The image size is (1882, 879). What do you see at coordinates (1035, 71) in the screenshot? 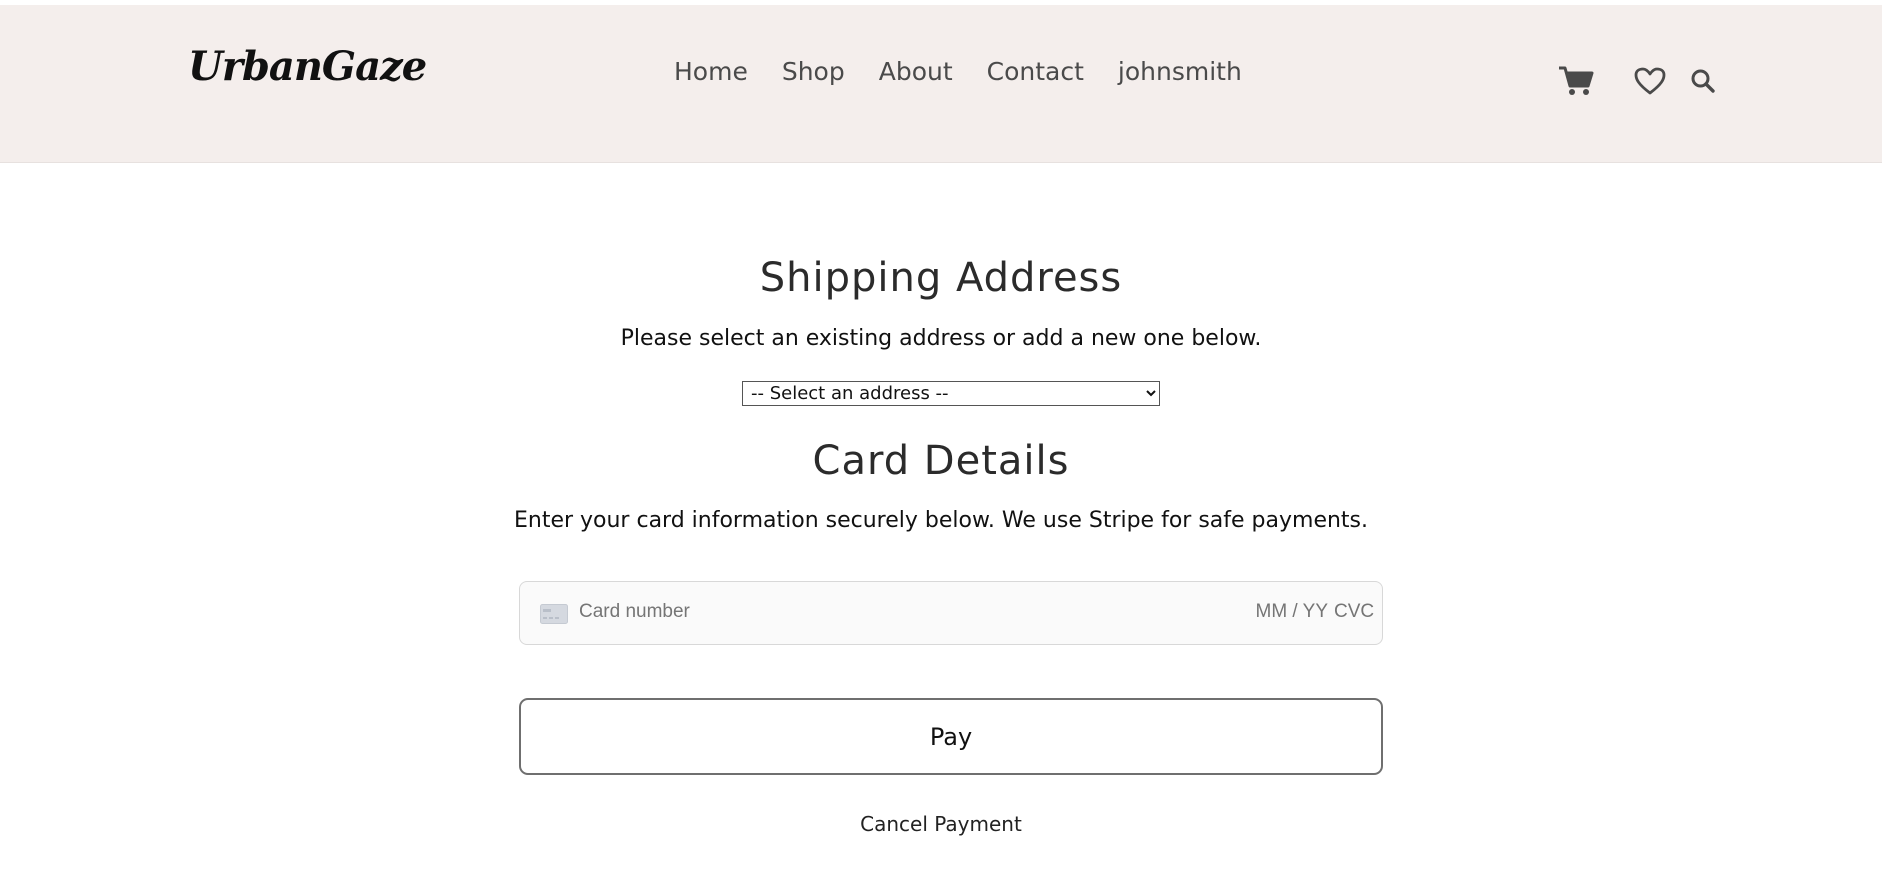
I see `nav-contact: Contact` at bounding box center [1035, 71].